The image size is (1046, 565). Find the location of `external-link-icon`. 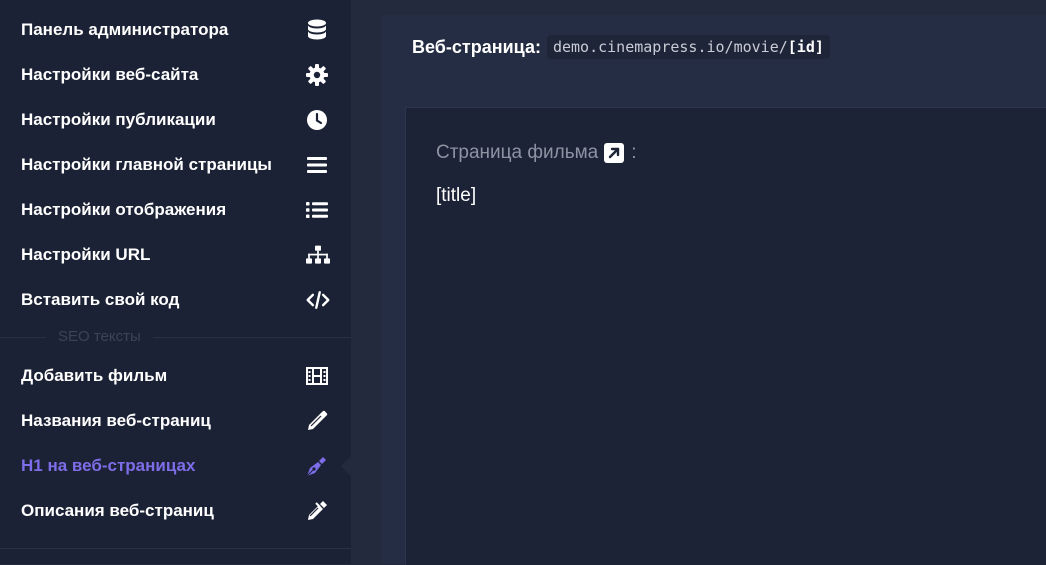

external-link-icon is located at coordinates (614, 153).